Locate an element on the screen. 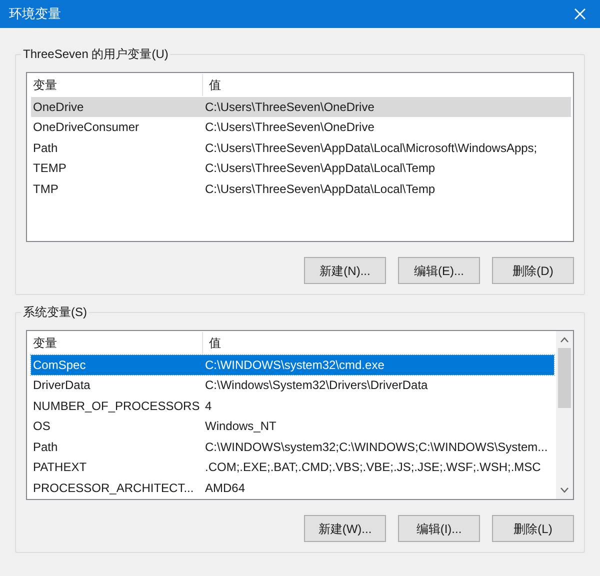  variable-name: OneDriveConsumer is located at coordinates (86, 127).